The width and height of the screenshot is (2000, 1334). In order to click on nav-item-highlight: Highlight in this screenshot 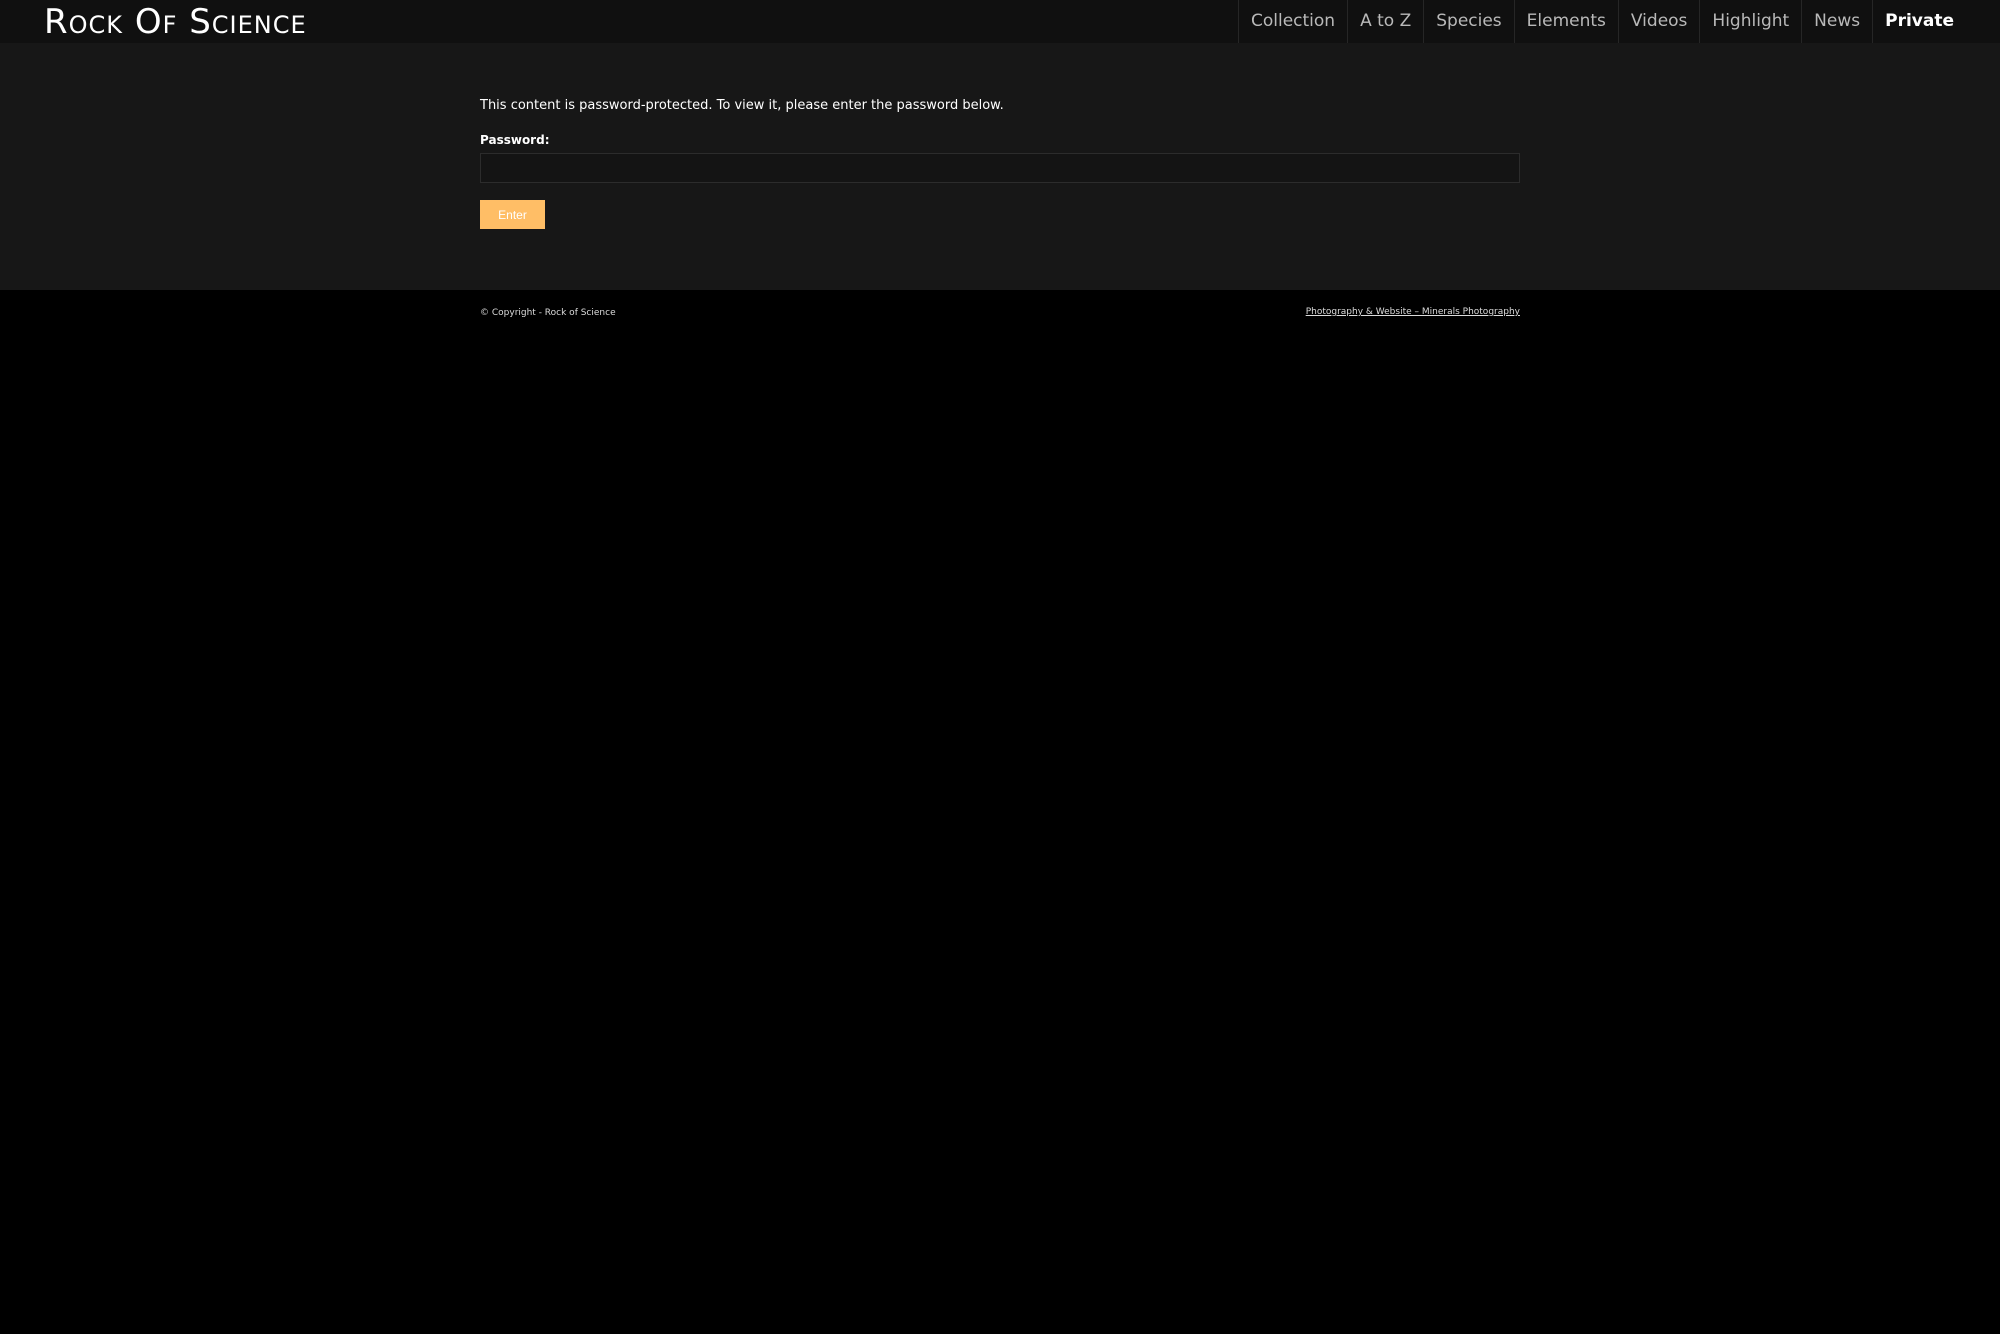, I will do `click(1750, 21)`.